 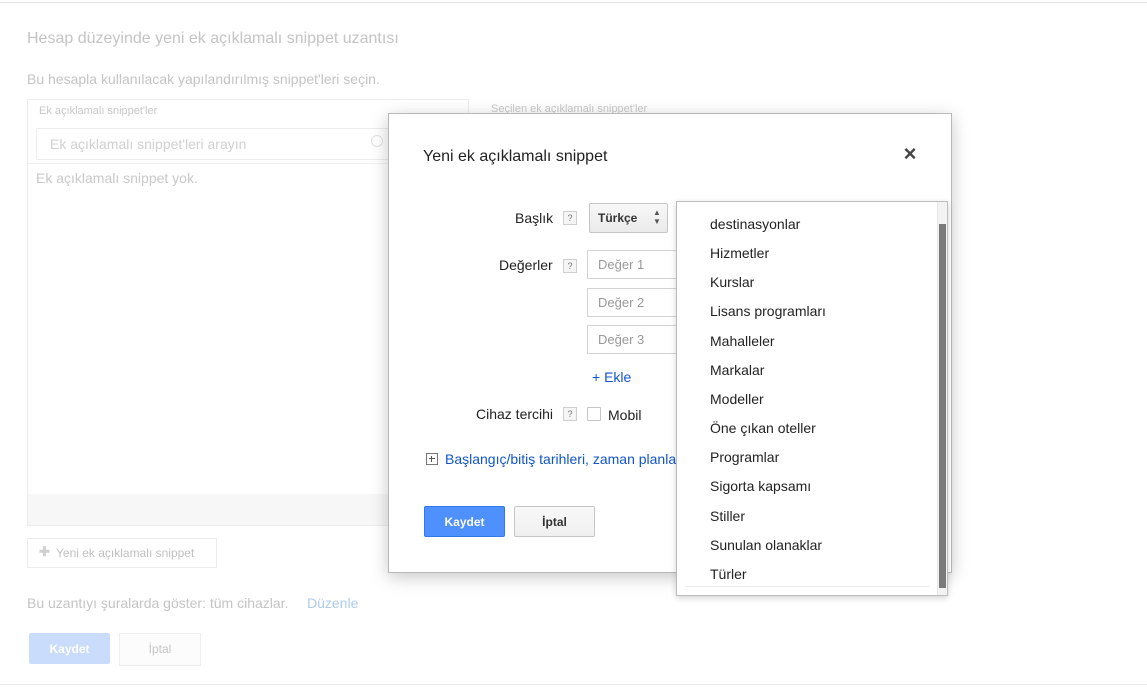 What do you see at coordinates (117, 178) in the screenshot?
I see `empty-message: Ek açıklamalı snippet yok.` at bounding box center [117, 178].